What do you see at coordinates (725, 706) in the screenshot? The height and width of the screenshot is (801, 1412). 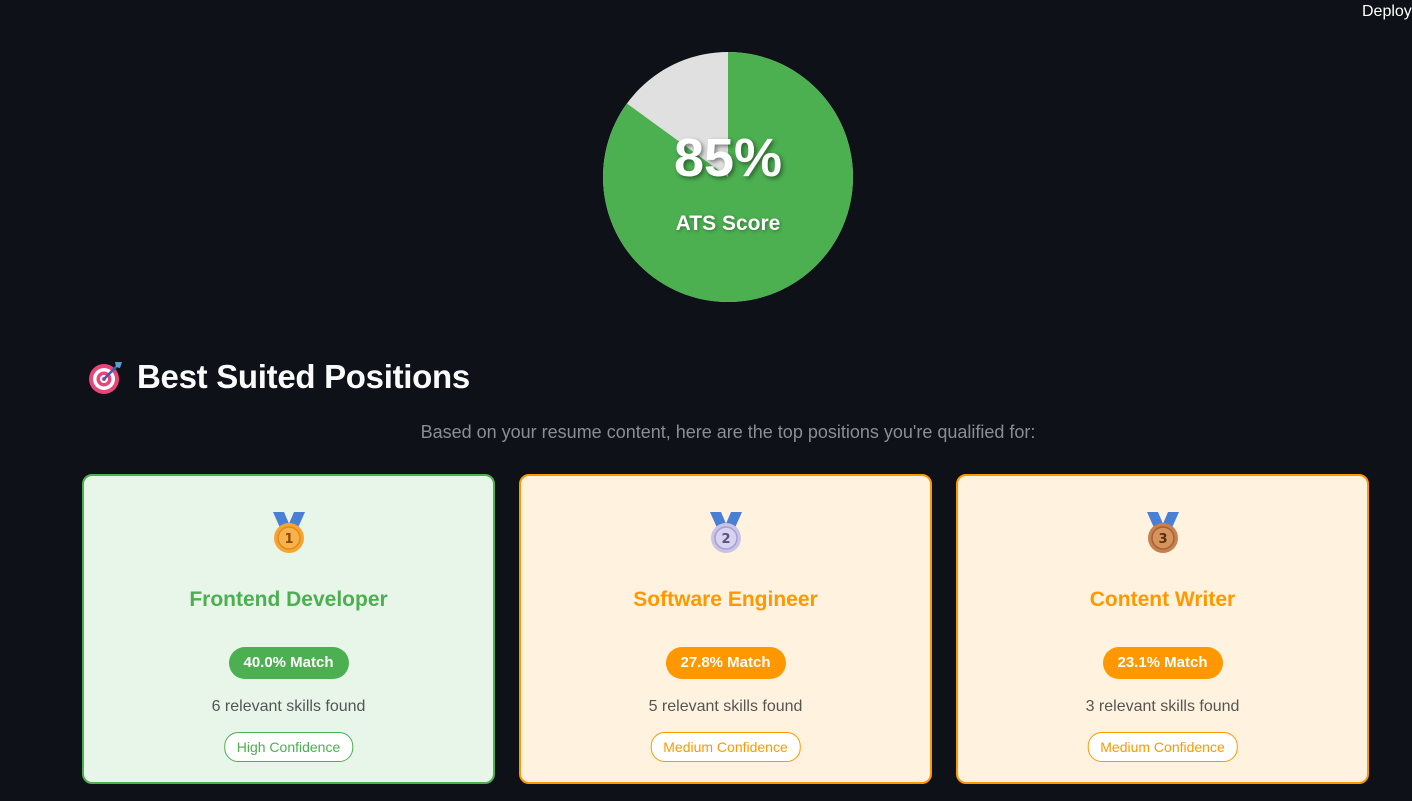 I see `skills-count: 5 relevant skills found` at bounding box center [725, 706].